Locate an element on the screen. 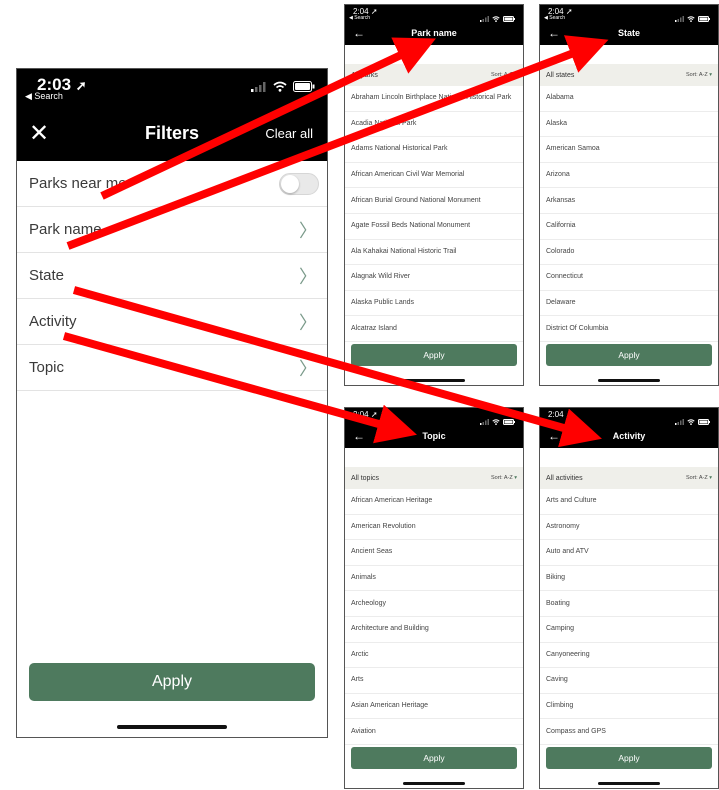 This screenshot has height=790, width=719. location-arrow-icon: ➚ is located at coordinates (569, 414).